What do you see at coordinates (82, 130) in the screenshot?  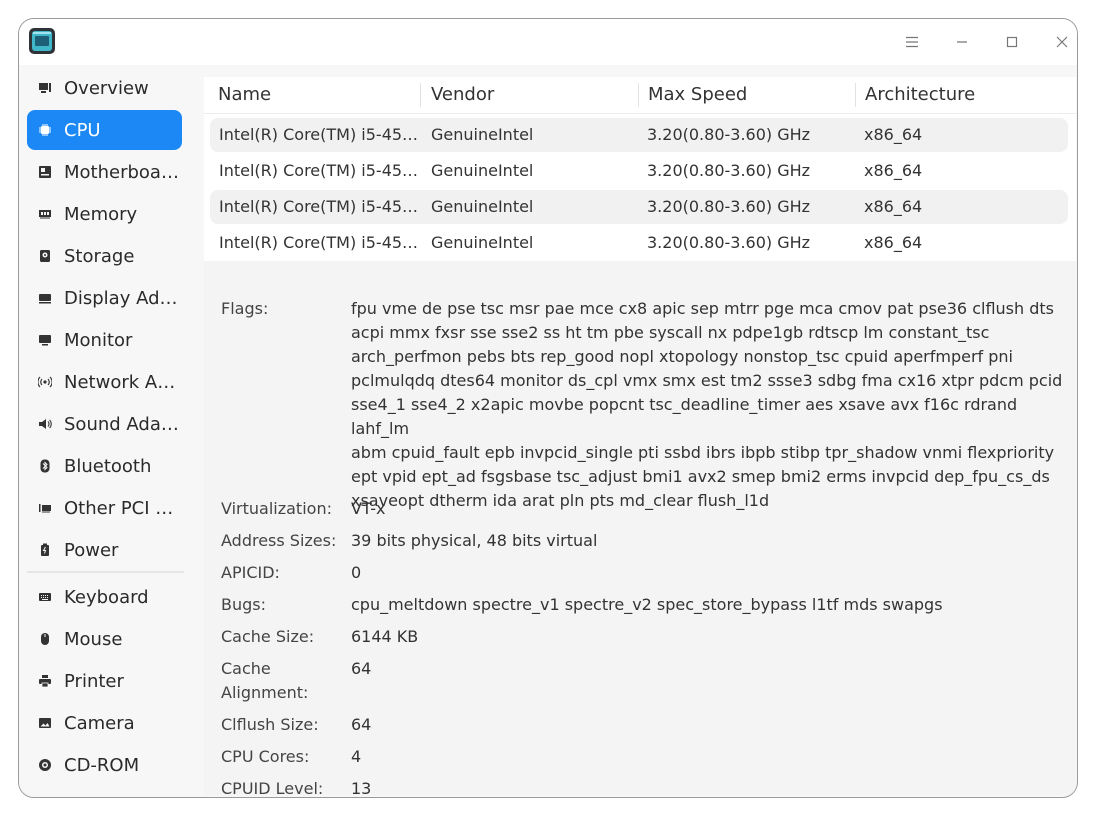 I see `sidebar-item-label: CPU` at bounding box center [82, 130].